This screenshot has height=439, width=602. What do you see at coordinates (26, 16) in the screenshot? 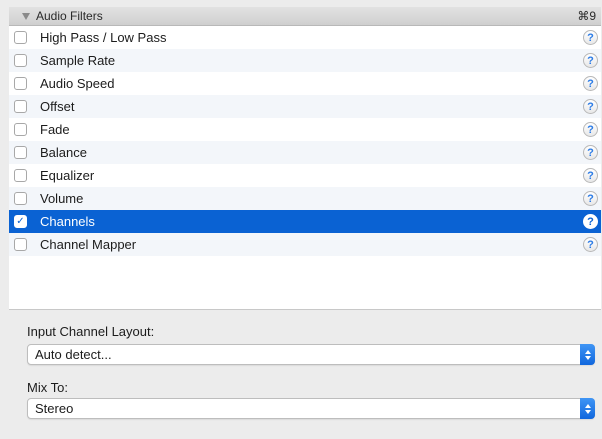
I see `disclosure-triangle-icon` at bounding box center [26, 16].